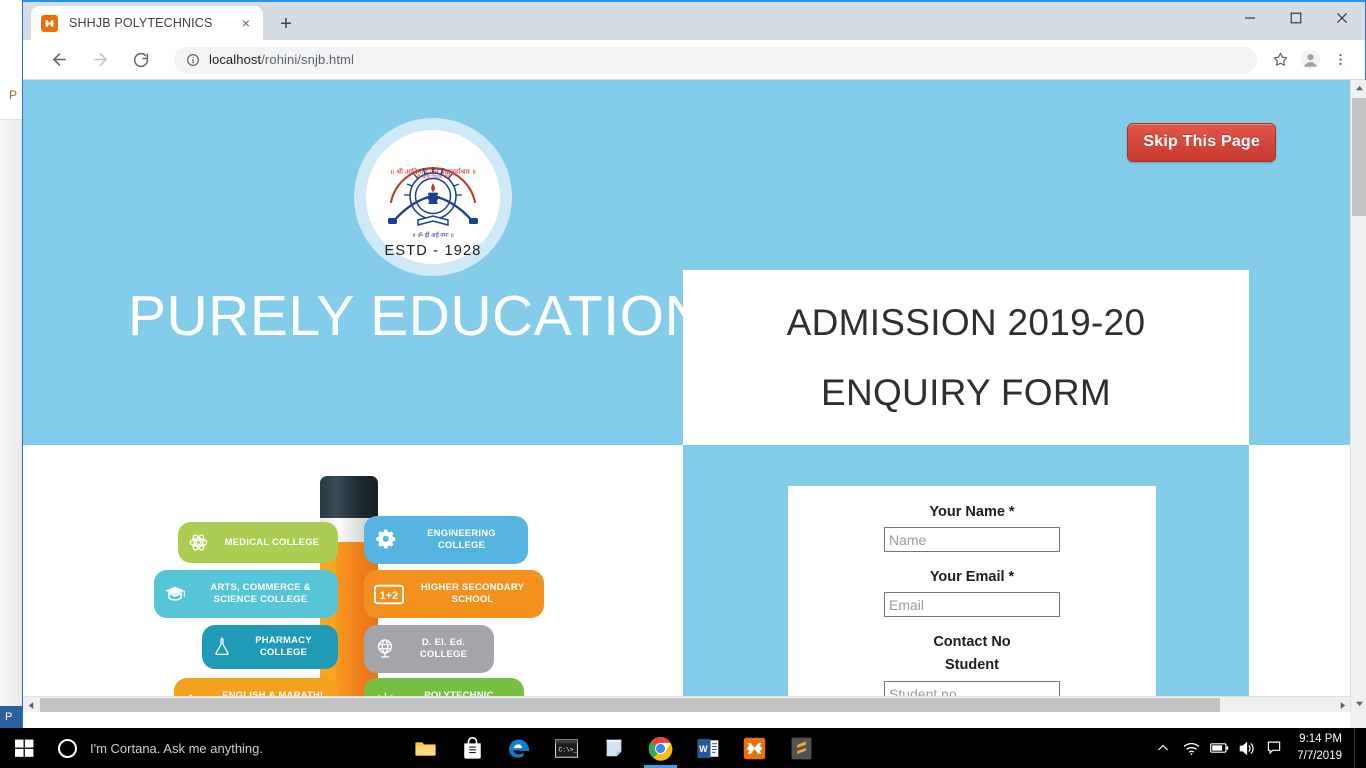  What do you see at coordinates (801, 748) in the screenshot?
I see `sublime-text-icon` at bounding box center [801, 748].